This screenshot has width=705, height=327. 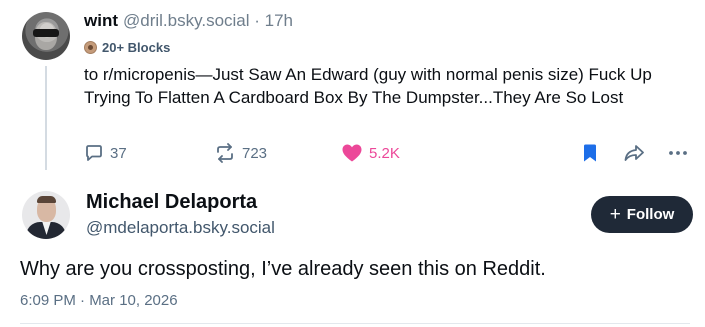 I want to click on divider, so click(x=355, y=323).